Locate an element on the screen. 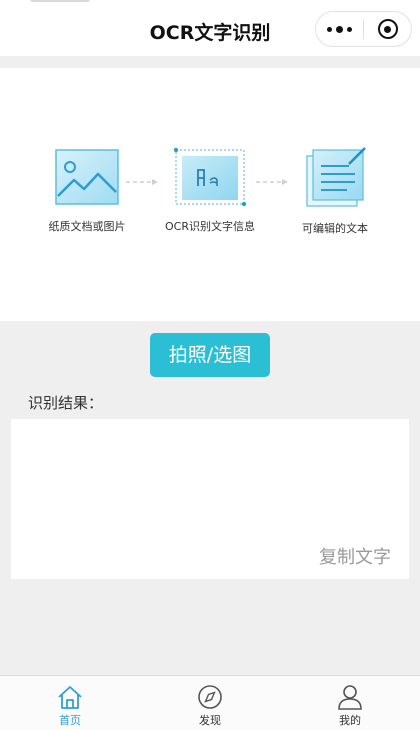  user-icon is located at coordinates (350, 697).